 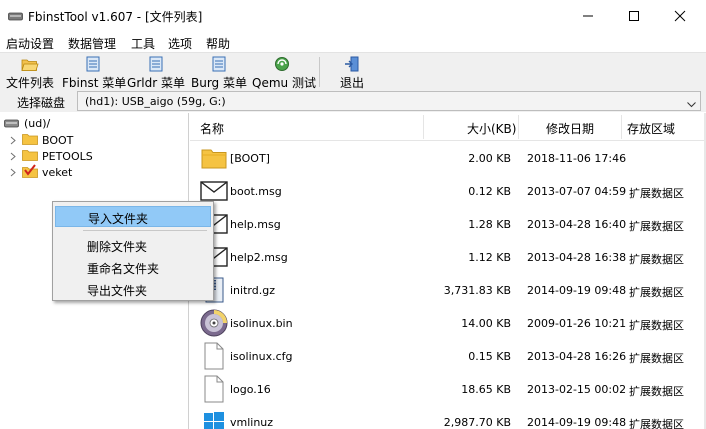 What do you see at coordinates (352, 64) in the screenshot?
I see `exit-door-icon` at bounding box center [352, 64].